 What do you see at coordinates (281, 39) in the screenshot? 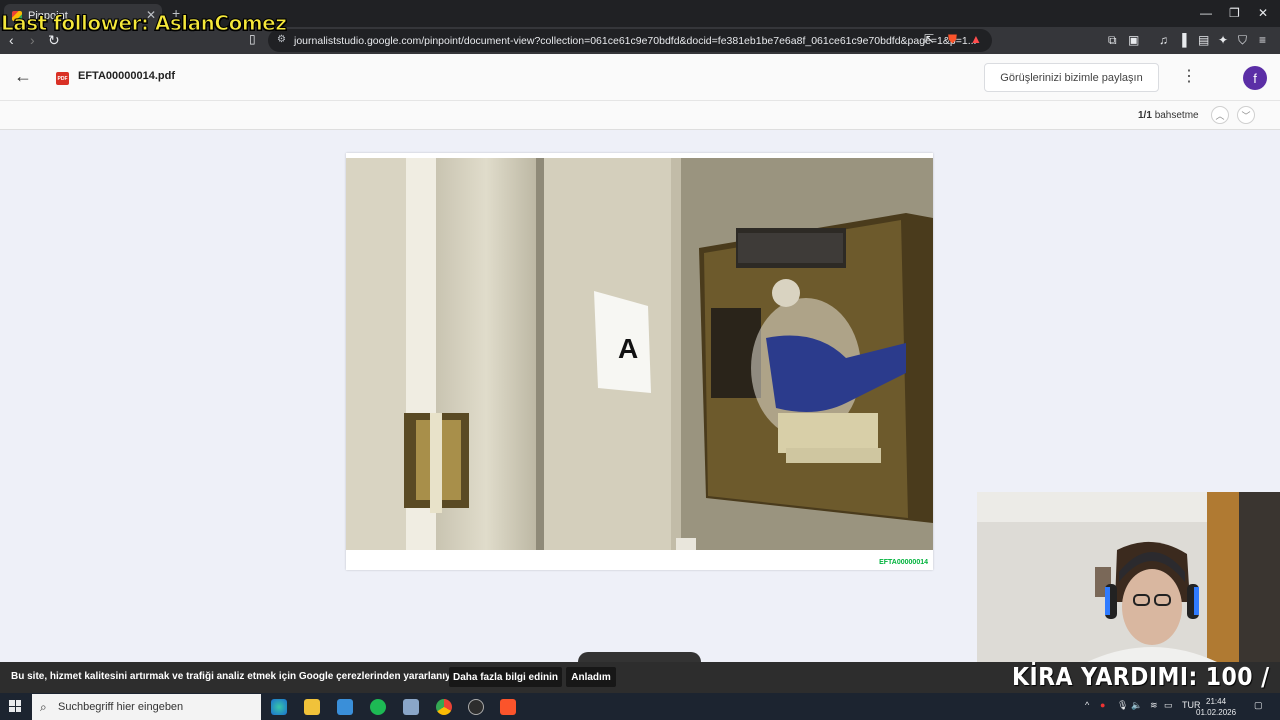
I see `site-info-icon: ⚙` at bounding box center [281, 39].